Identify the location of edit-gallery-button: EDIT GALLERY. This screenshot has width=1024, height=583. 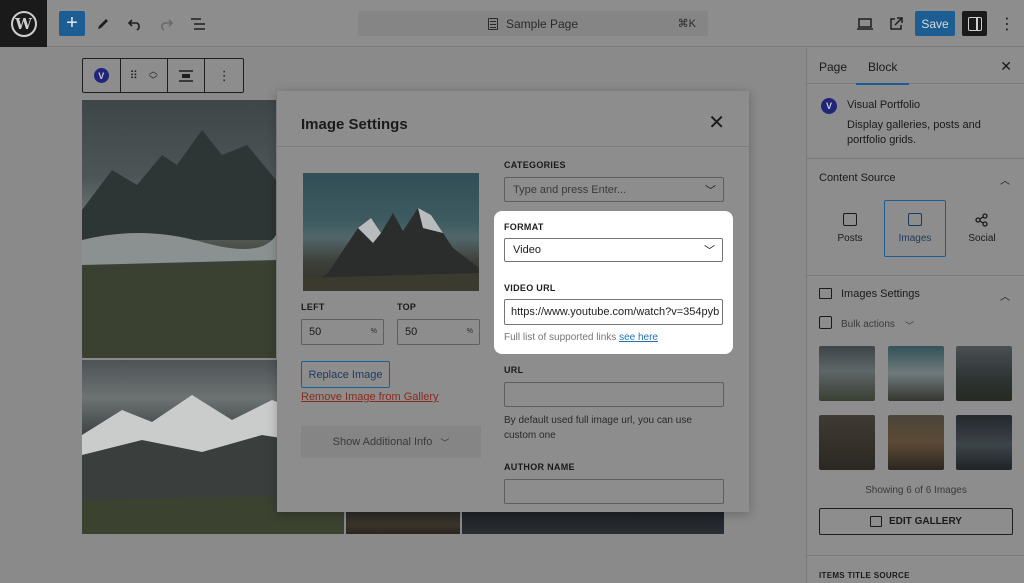
(916, 521).